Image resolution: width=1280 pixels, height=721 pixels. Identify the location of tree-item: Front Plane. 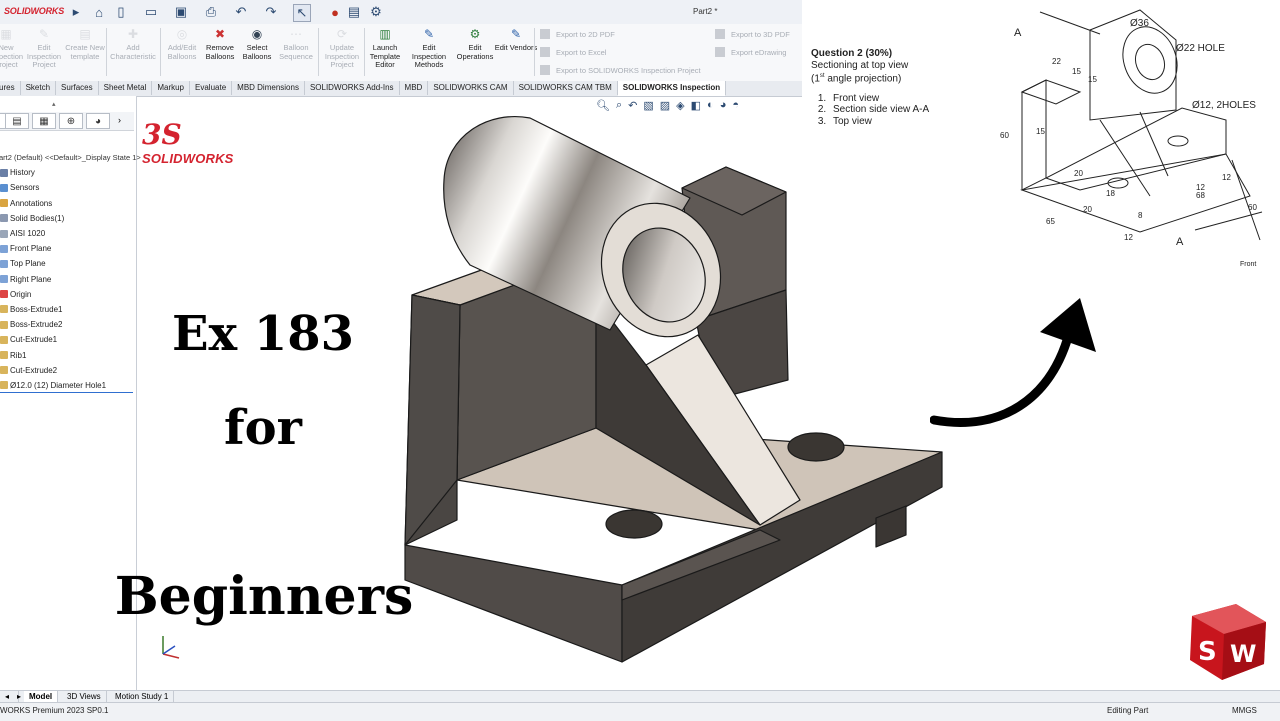
(67, 248).